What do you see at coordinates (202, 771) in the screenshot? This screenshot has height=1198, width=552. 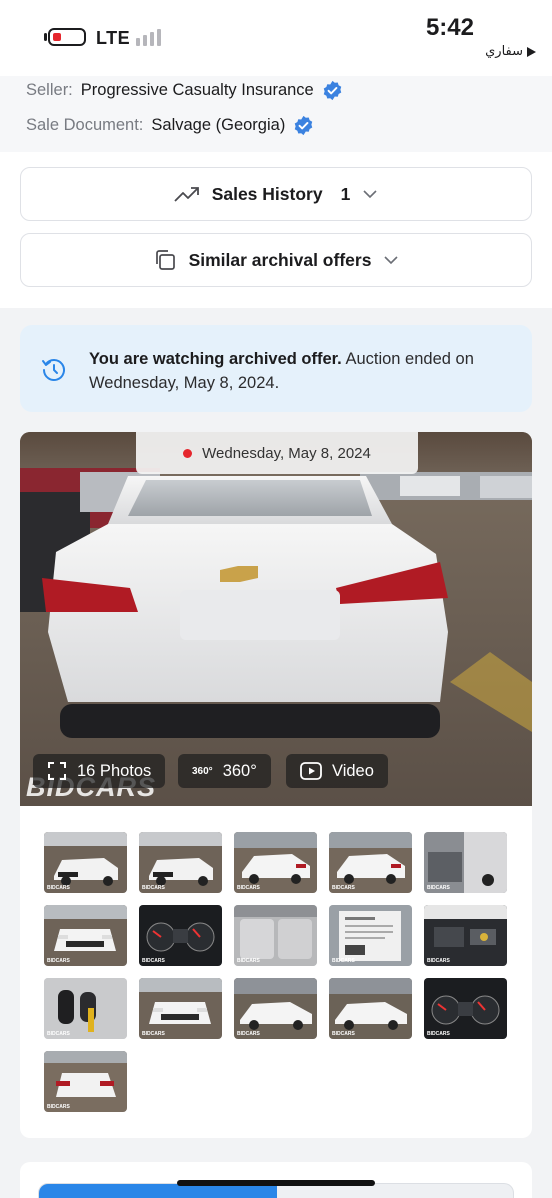 I see `360-badge-icon: 360°` at bounding box center [202, 771].